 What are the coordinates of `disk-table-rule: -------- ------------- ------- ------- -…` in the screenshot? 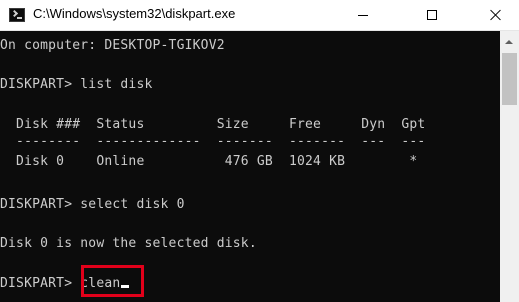 It's located at (213, 141).